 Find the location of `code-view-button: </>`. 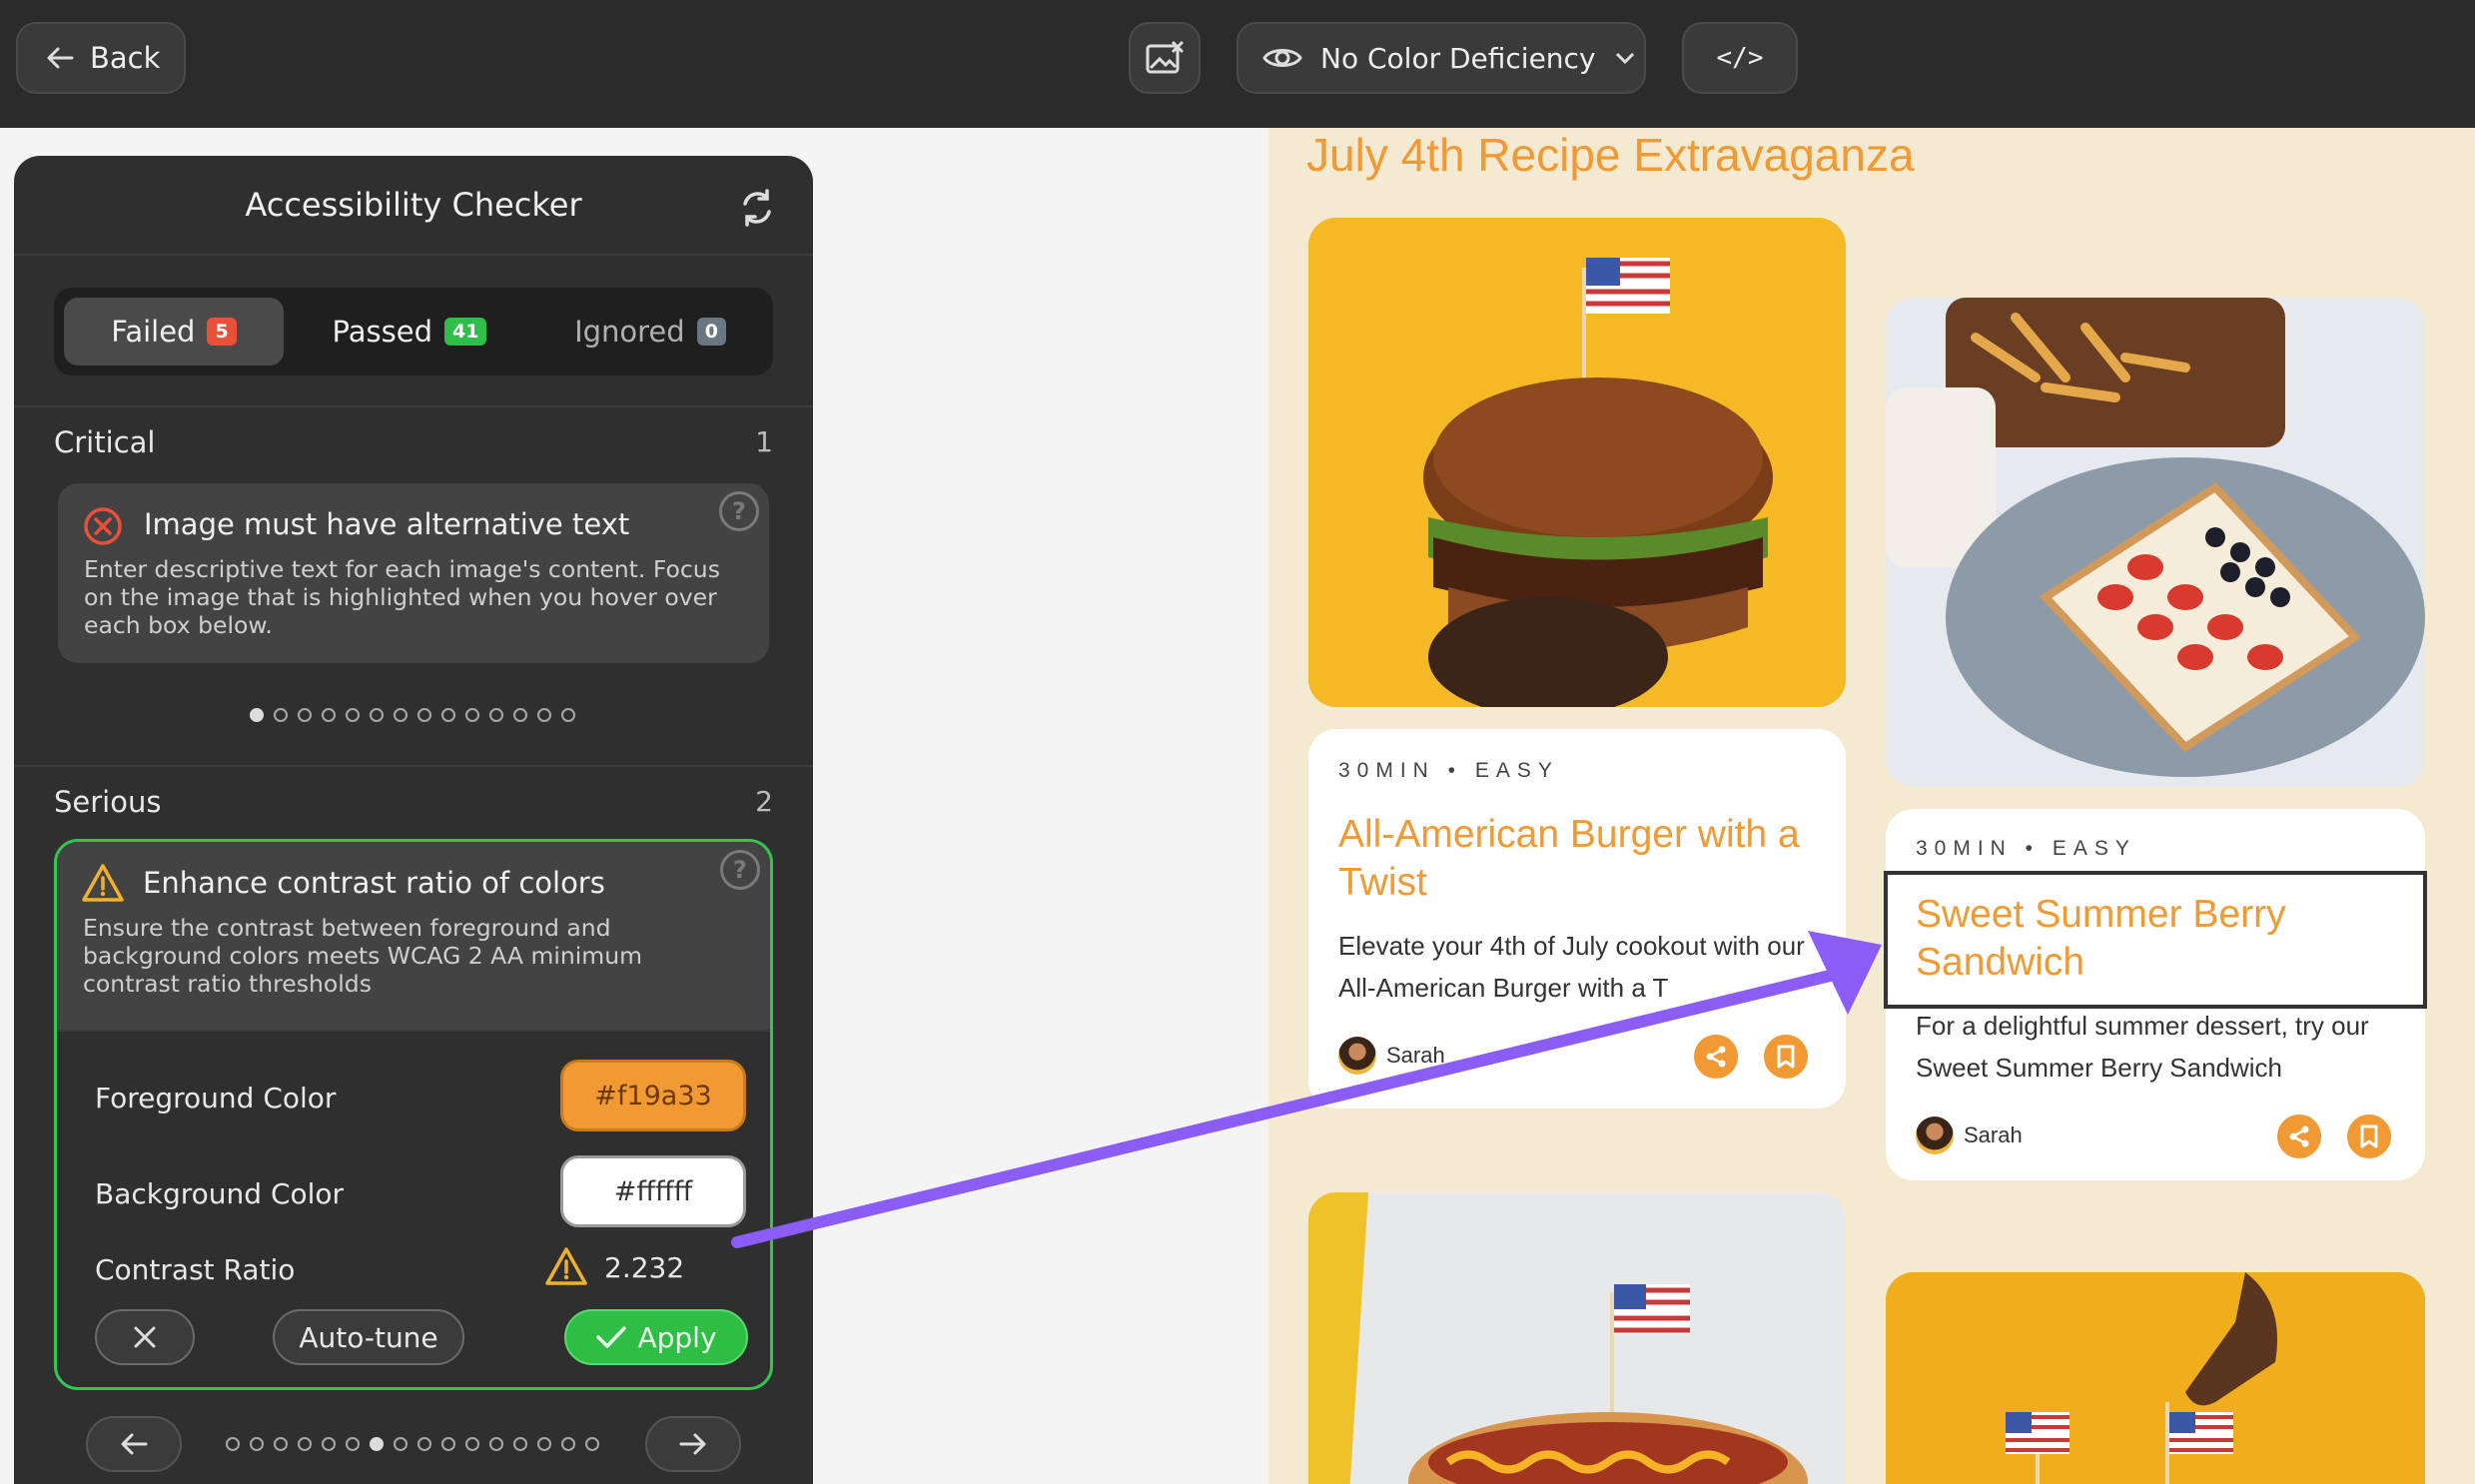

code-view-button: </> is located at coordinates (1740, 58).